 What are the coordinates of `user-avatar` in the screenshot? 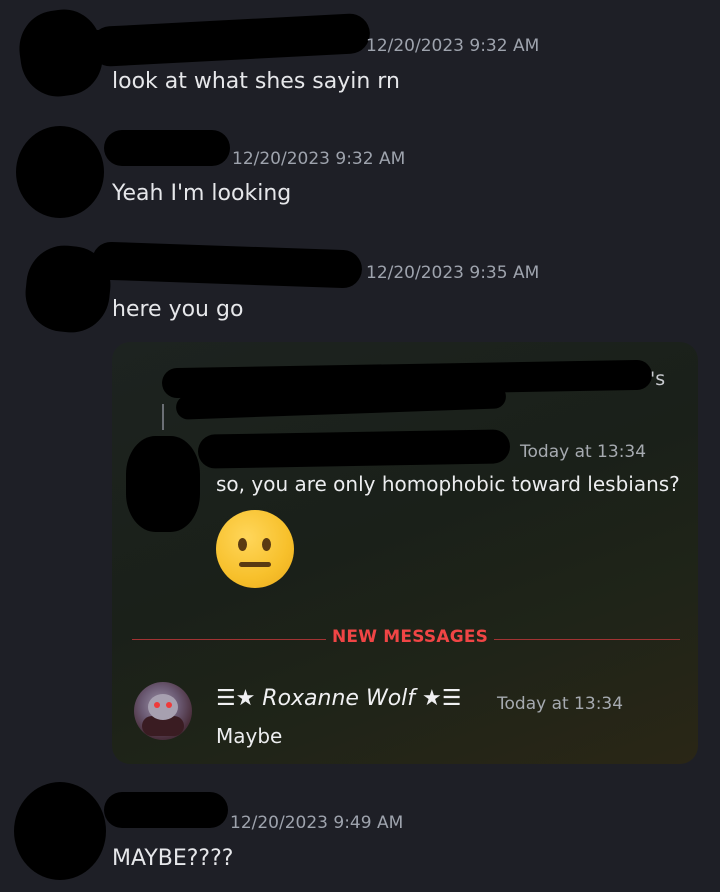 It's located at (163, 711).